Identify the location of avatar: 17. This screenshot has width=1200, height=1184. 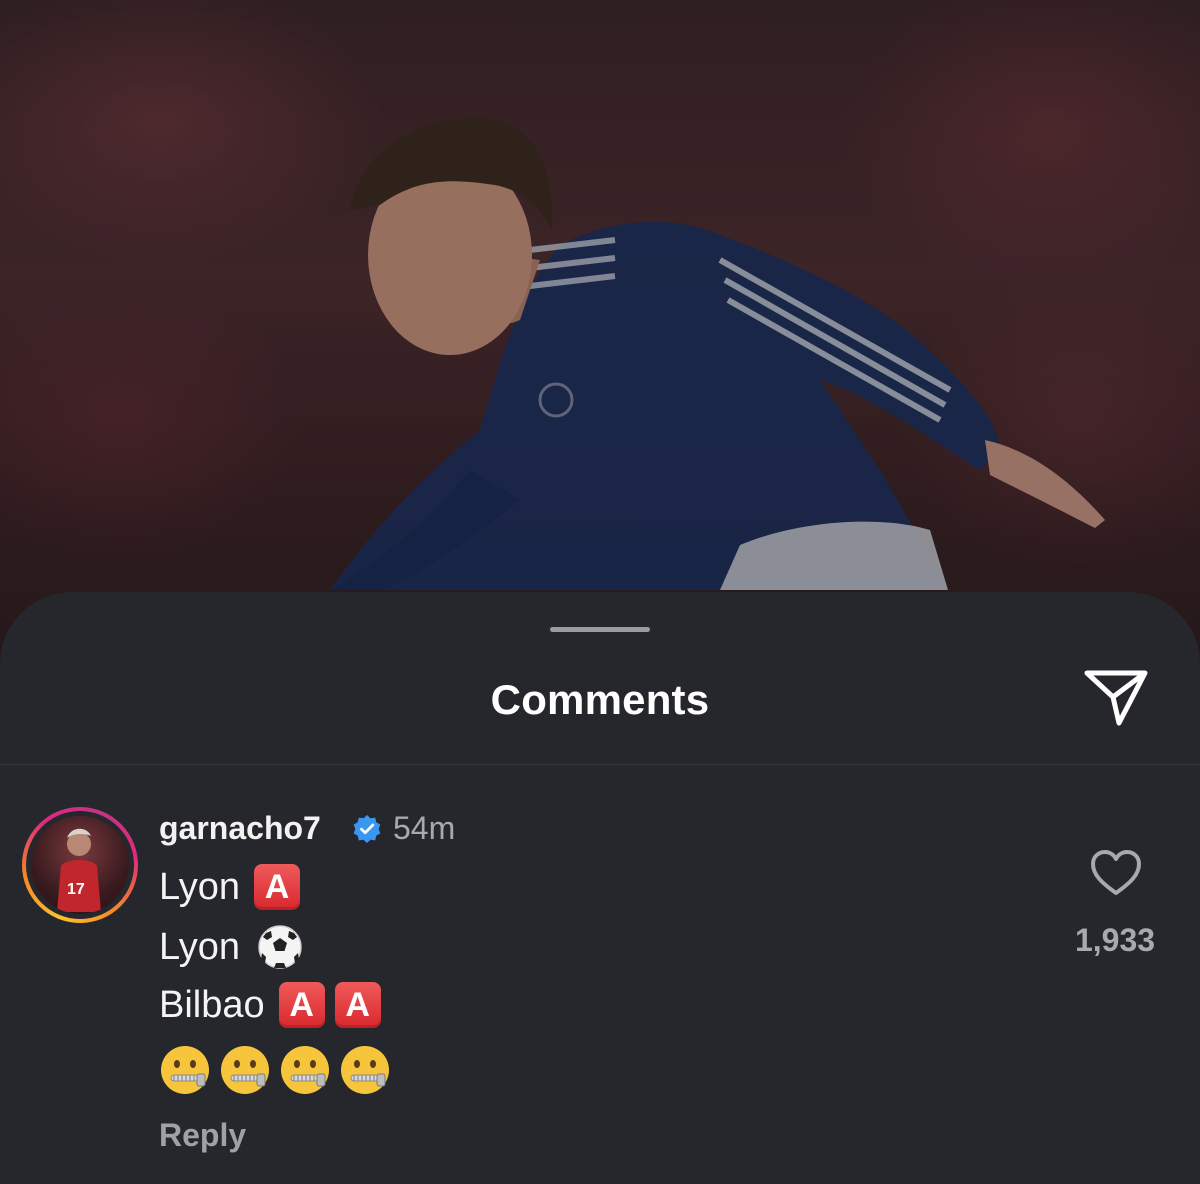
(80, 865).